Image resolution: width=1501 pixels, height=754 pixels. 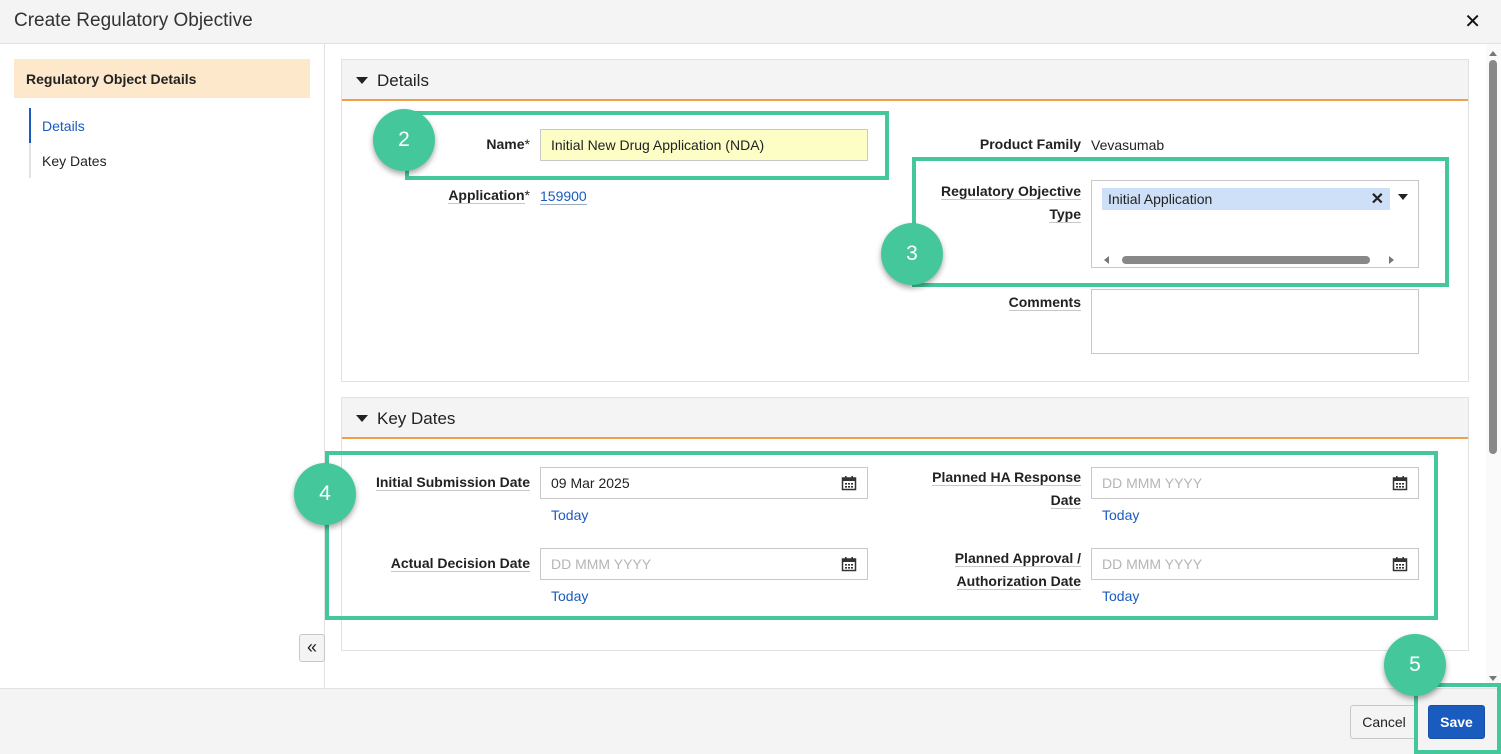 What do you see at coordinates (133, 20) in the screenshot?
I see `dialog-title: Create Regulatory Objective` at bounding box center [133, 20].